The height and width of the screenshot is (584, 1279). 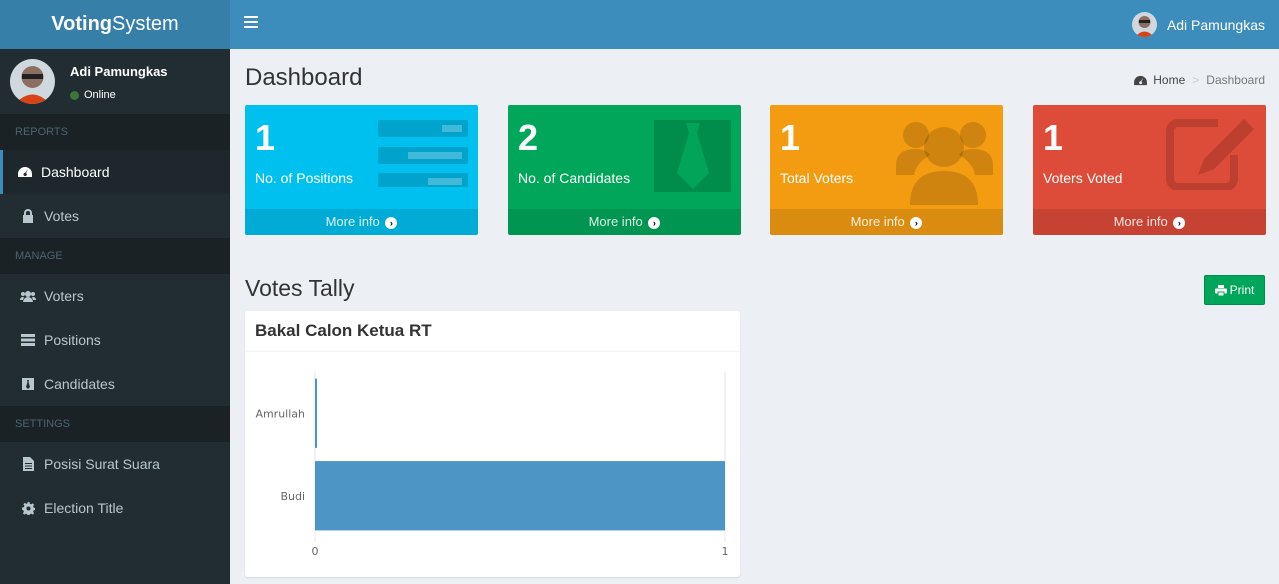 What do you see at coordinates (115, 424) in the screenshot?
I see `section-header-settings: SETTINGS` at bounding box center [115, 424].